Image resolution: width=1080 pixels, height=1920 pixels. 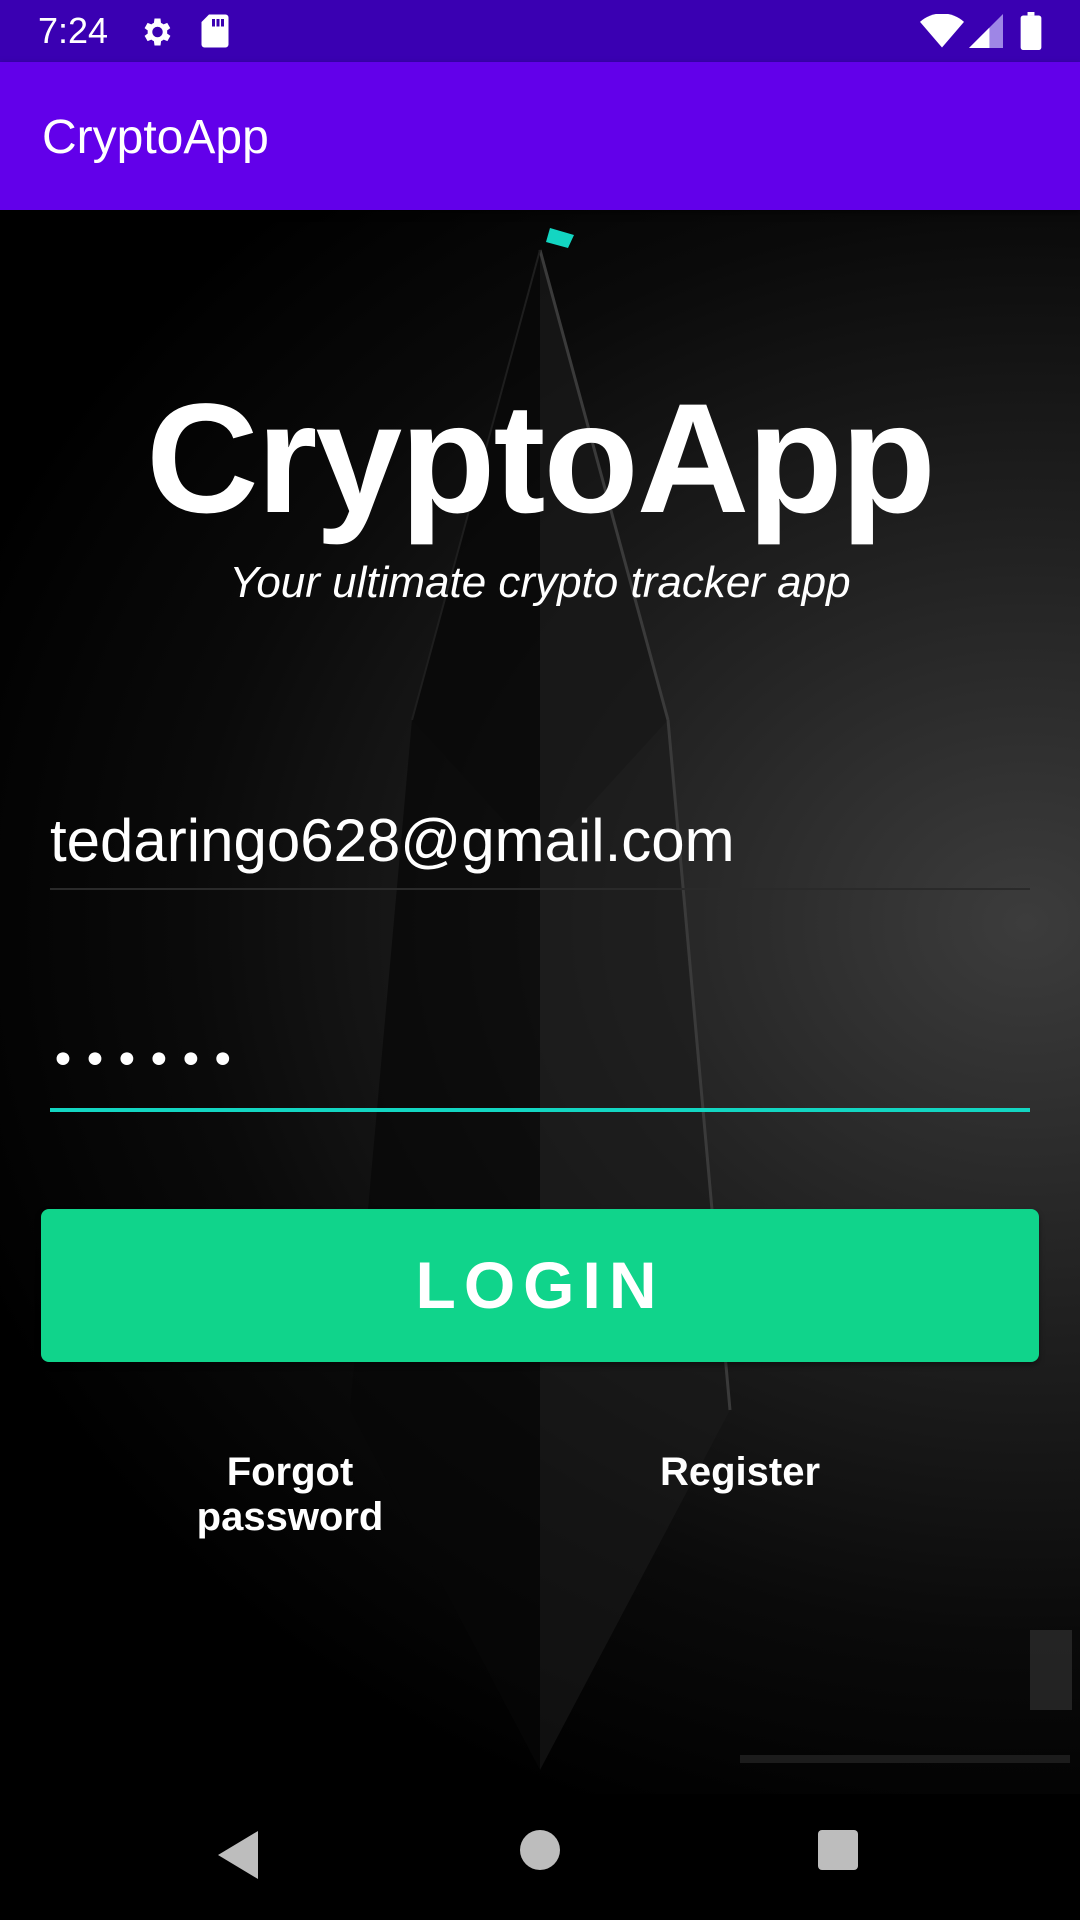 What do you see at coordinates (540, 889) in the screenshot?
I see `email-underline` at bounding box center [540, 889].